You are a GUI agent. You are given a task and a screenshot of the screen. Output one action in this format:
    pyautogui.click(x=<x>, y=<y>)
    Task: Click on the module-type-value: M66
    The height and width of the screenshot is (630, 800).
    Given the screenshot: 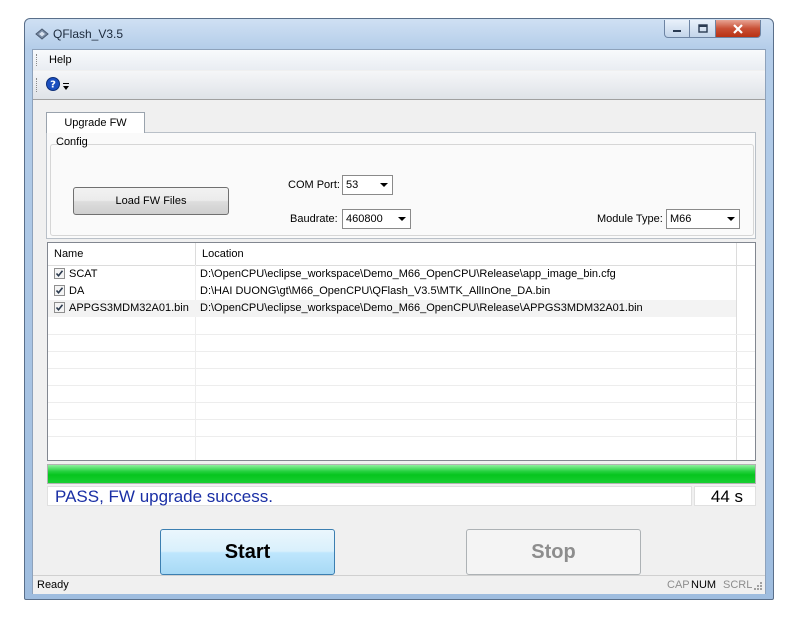 What is the action you would take?
    pyautogui.click(x=681, y=219)
    